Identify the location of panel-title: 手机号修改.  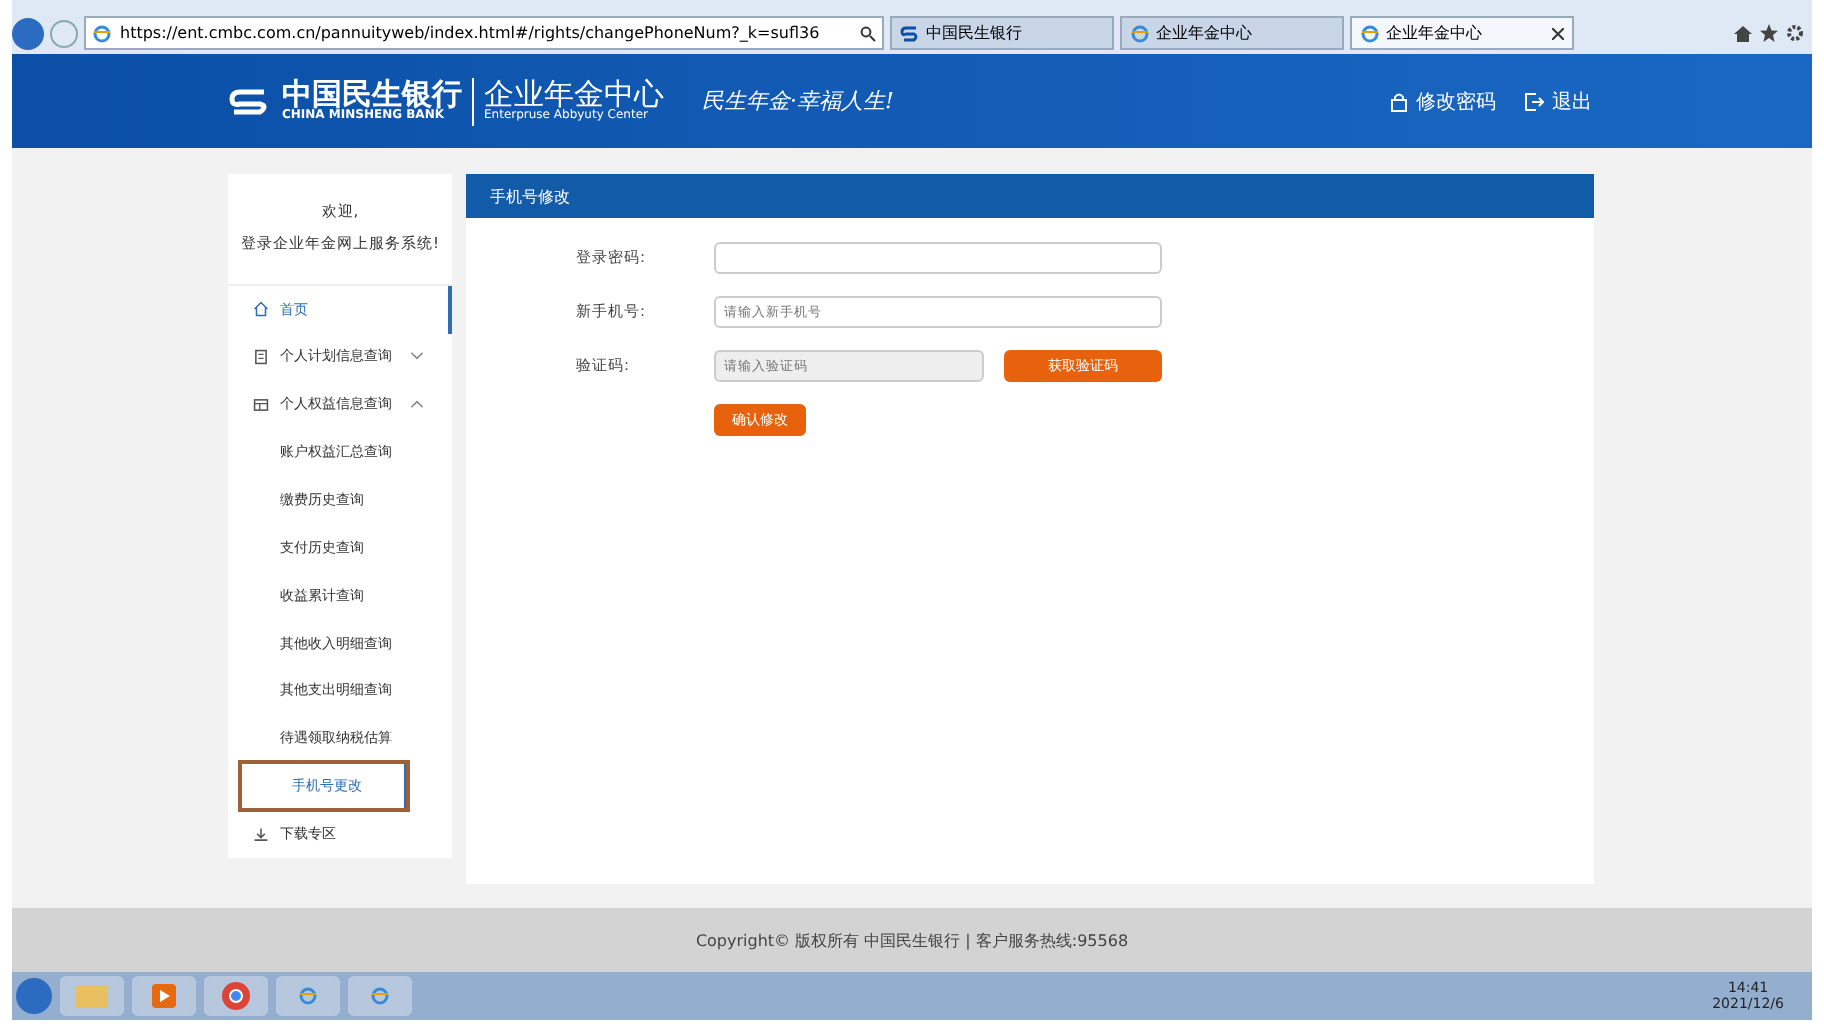
(1030, 196).